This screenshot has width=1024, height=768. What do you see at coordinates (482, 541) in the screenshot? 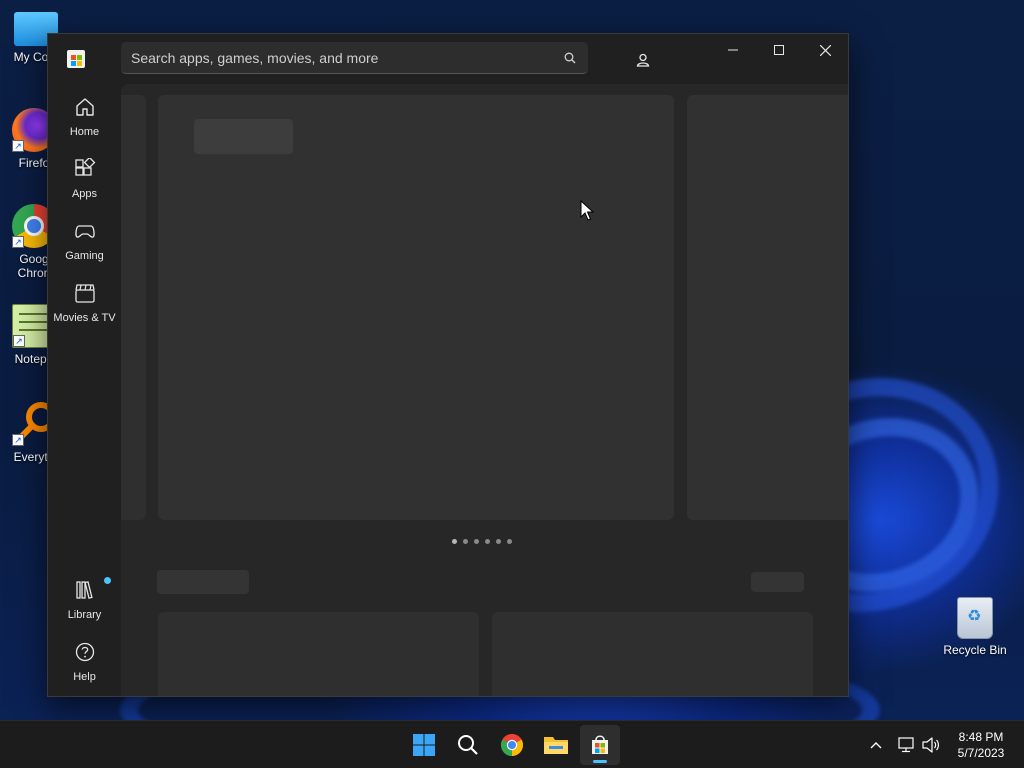
I see `carousel-pager` at bounding box center [482, 541].